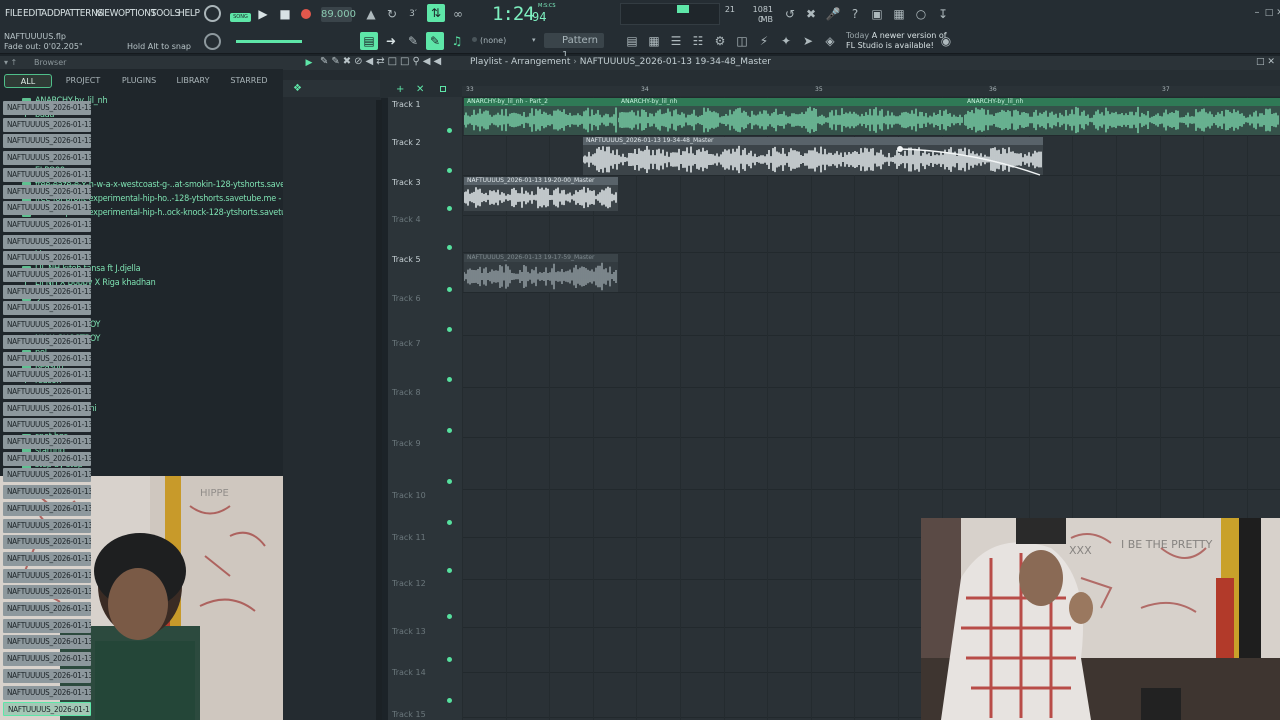 The width and height of the screenshot is (1280, 720). I want to click on save-icon: ▣, so click(877, 14).